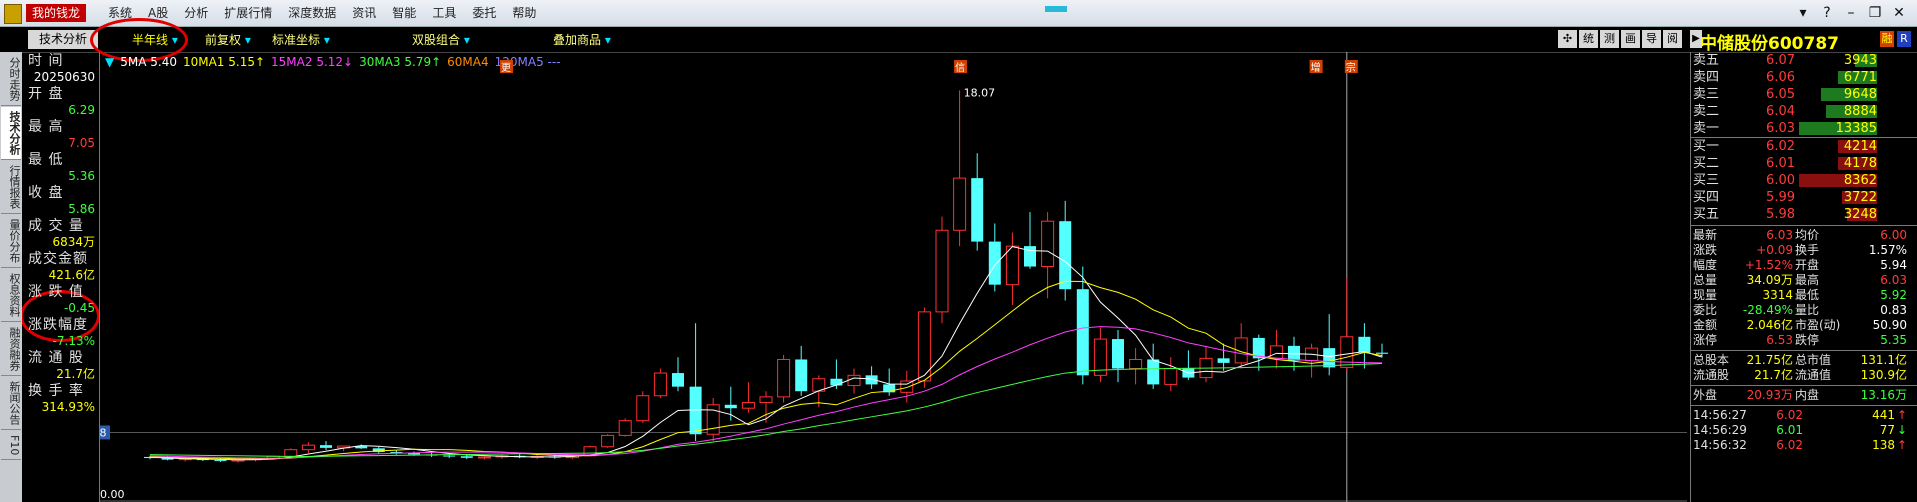 This screenshot has width=1917, height=502. Describe the element at coordinates (1789, 430) in the screenshot. I see `tick-price: 6.01` at that location.